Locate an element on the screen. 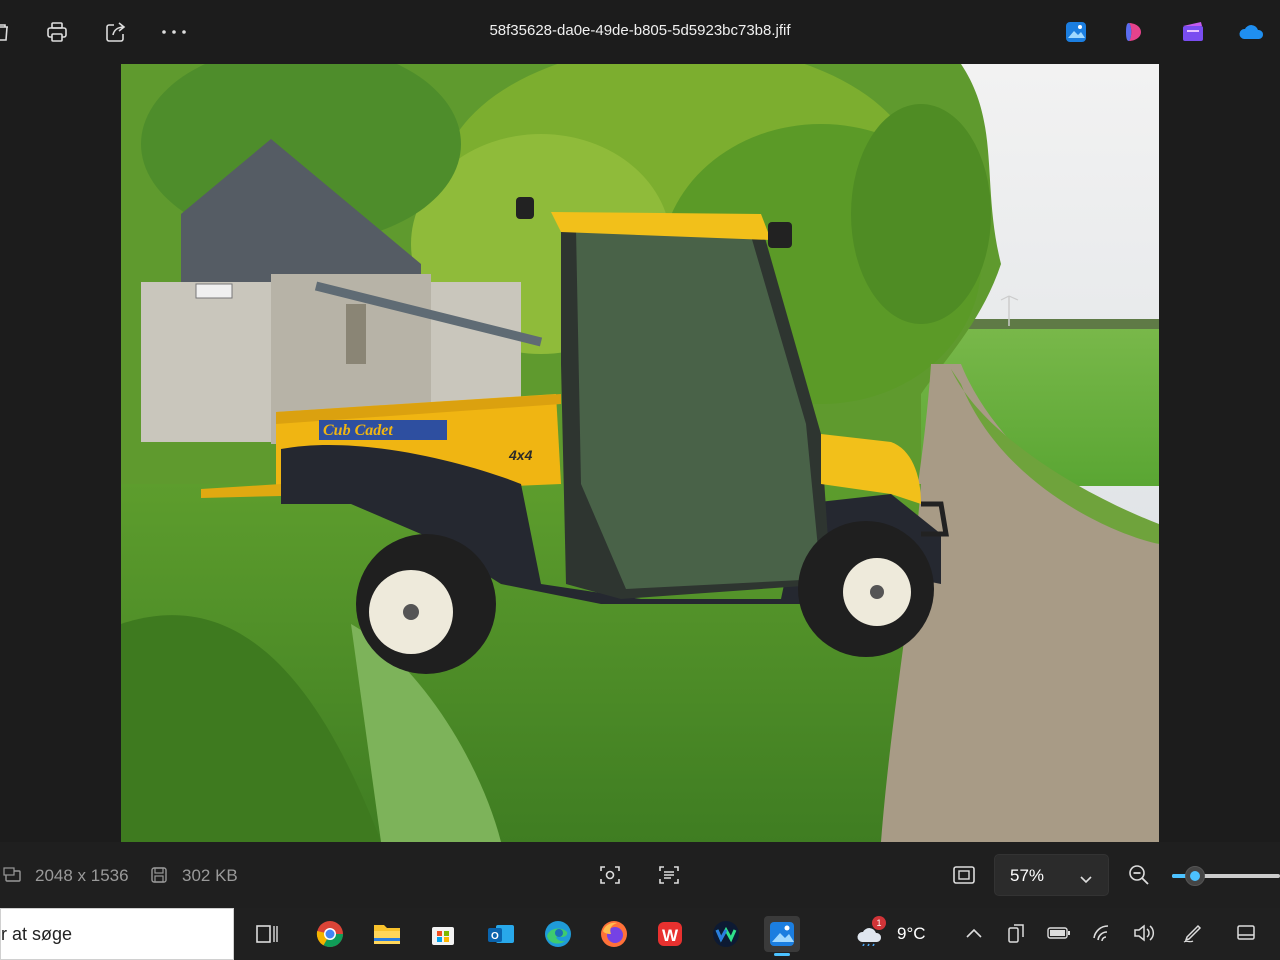 This screenshot has width=1280, height=960. delete-icon is located at coordinates (8, 32).